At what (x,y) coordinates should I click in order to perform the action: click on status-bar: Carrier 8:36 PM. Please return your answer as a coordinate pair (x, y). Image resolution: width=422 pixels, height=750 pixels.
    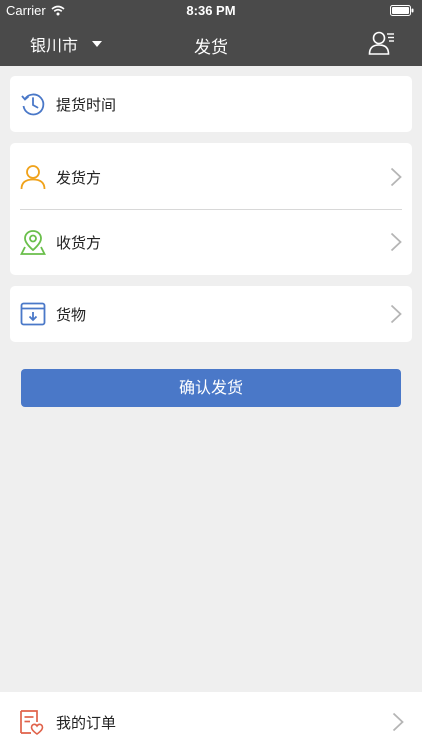
    Looking at the image, I should click on (211, 11).